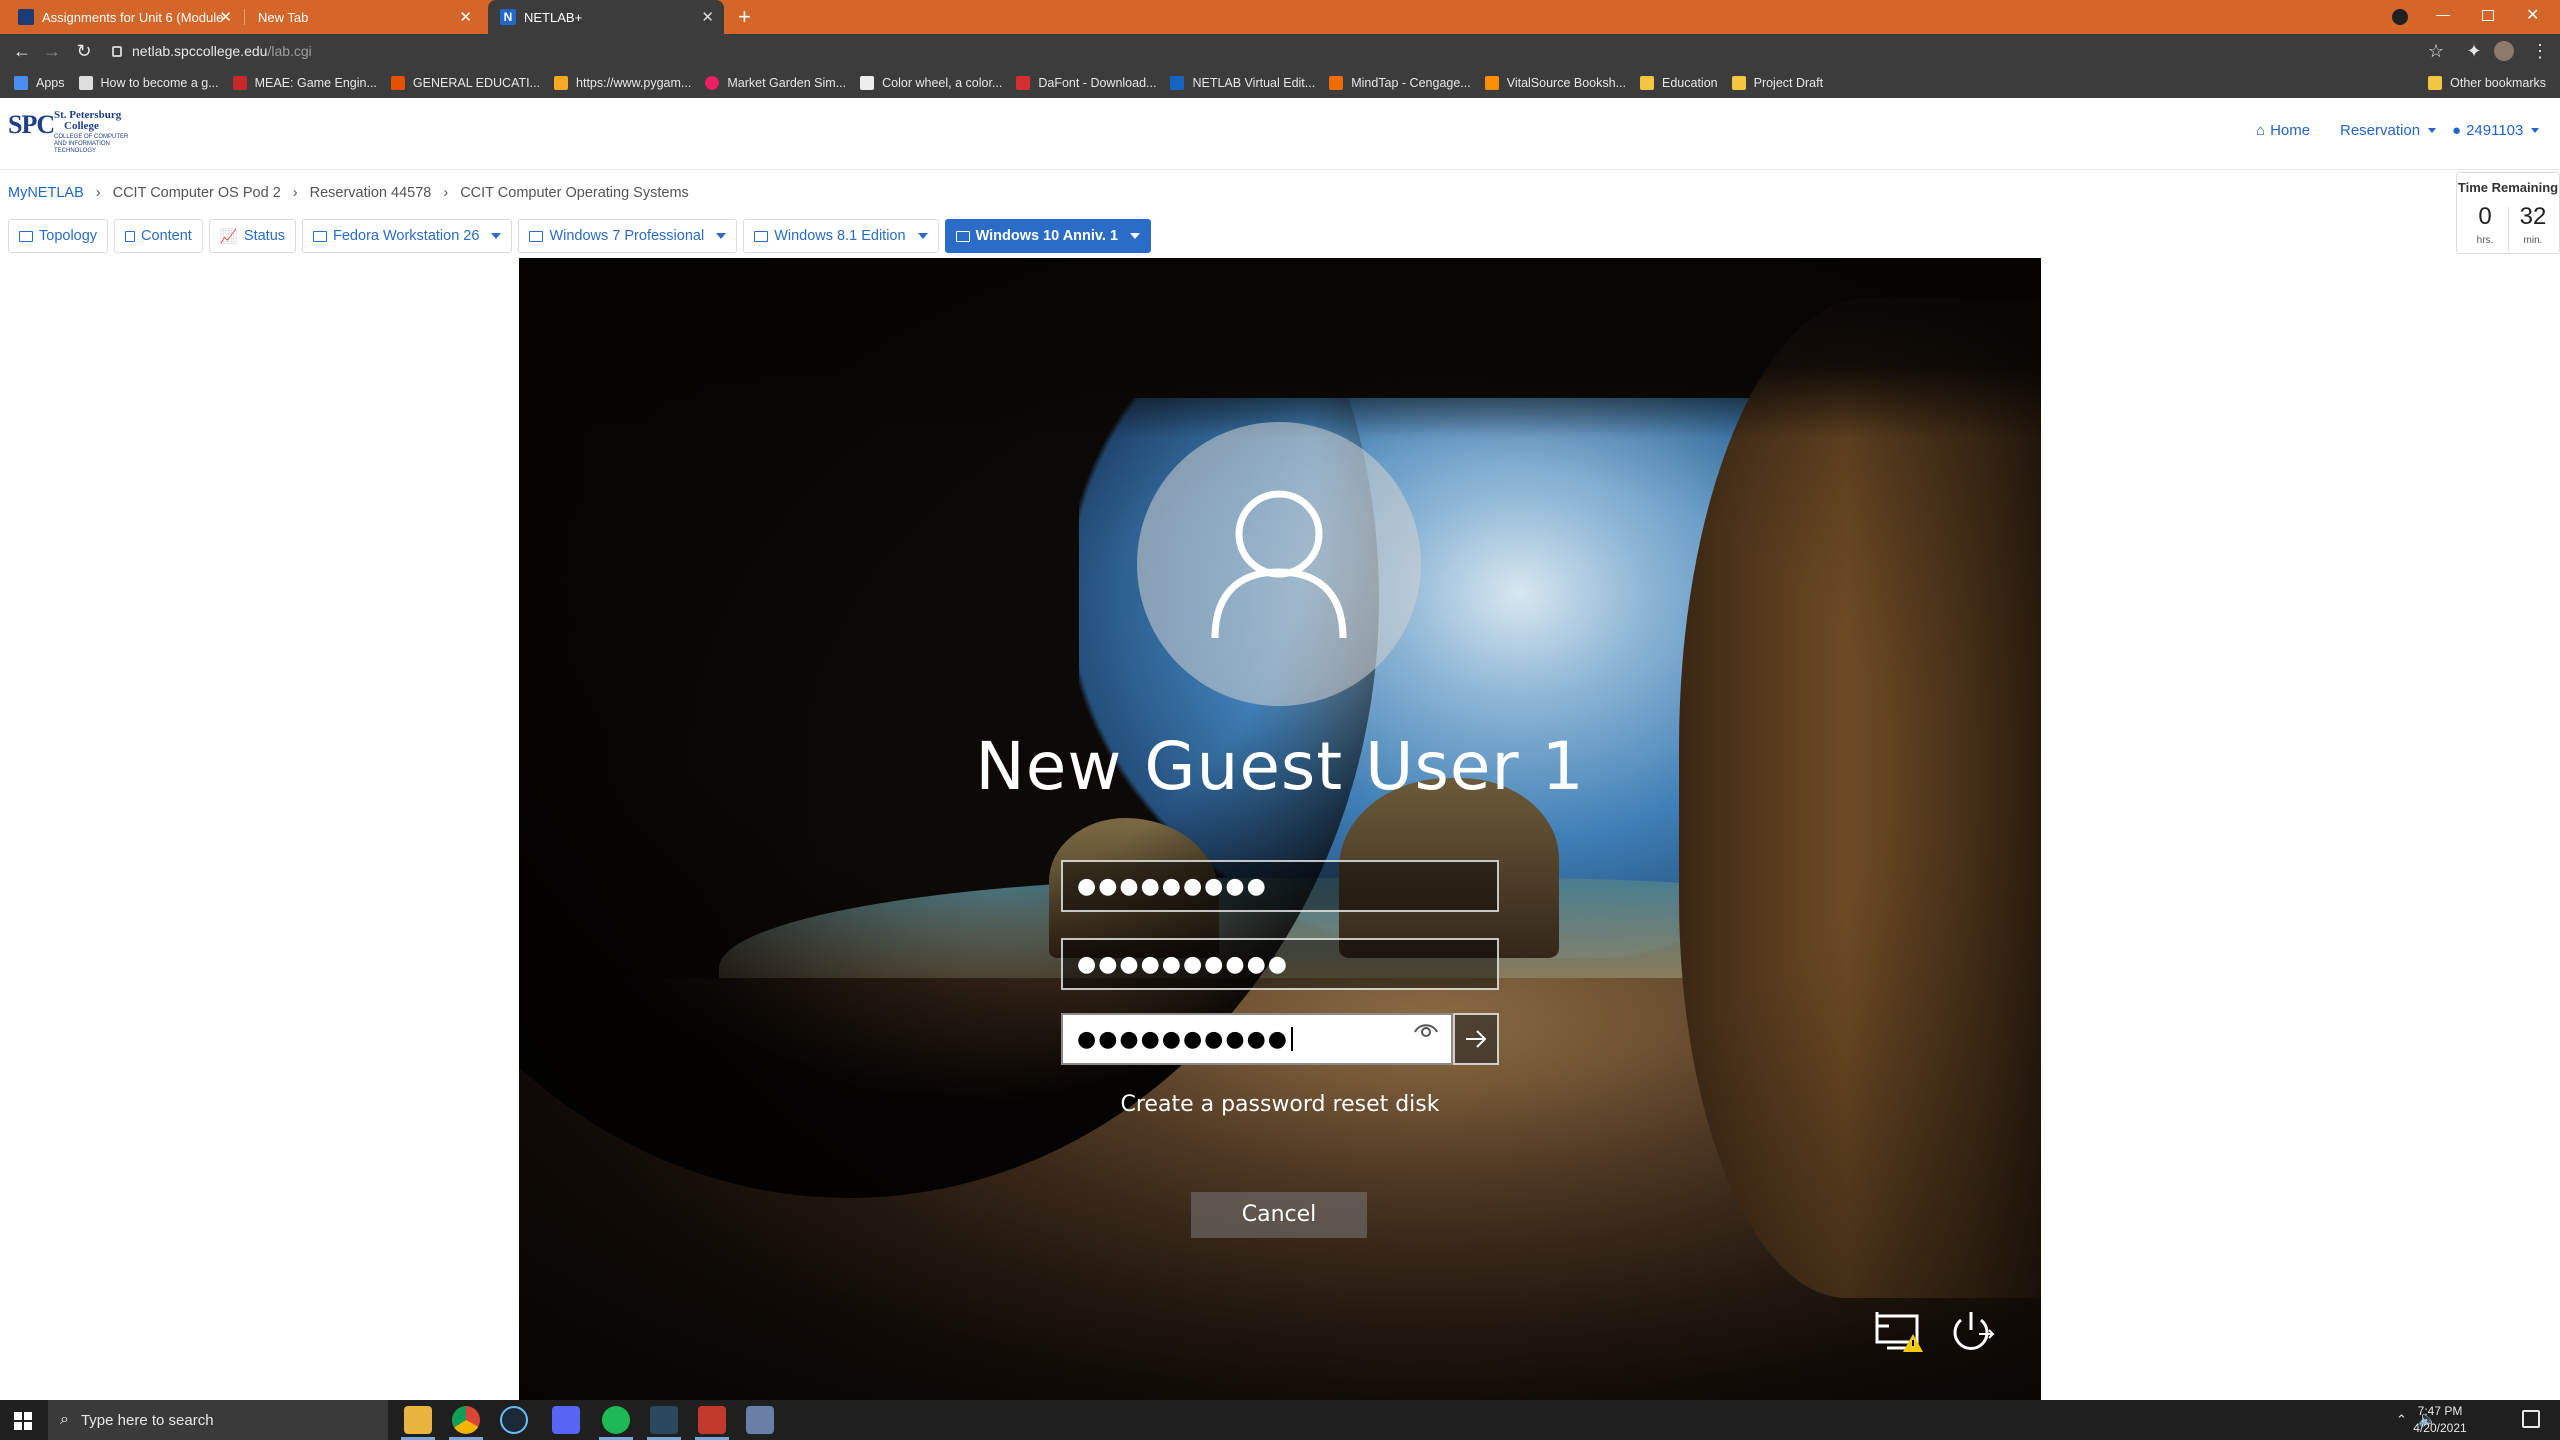 Image resolution: width=2560 pixels, height=1440 pixels. What do you see at coordinates (23, 1421) in the screenshot?
I see `windows-start-icon` at bounding box center [23, 1421].